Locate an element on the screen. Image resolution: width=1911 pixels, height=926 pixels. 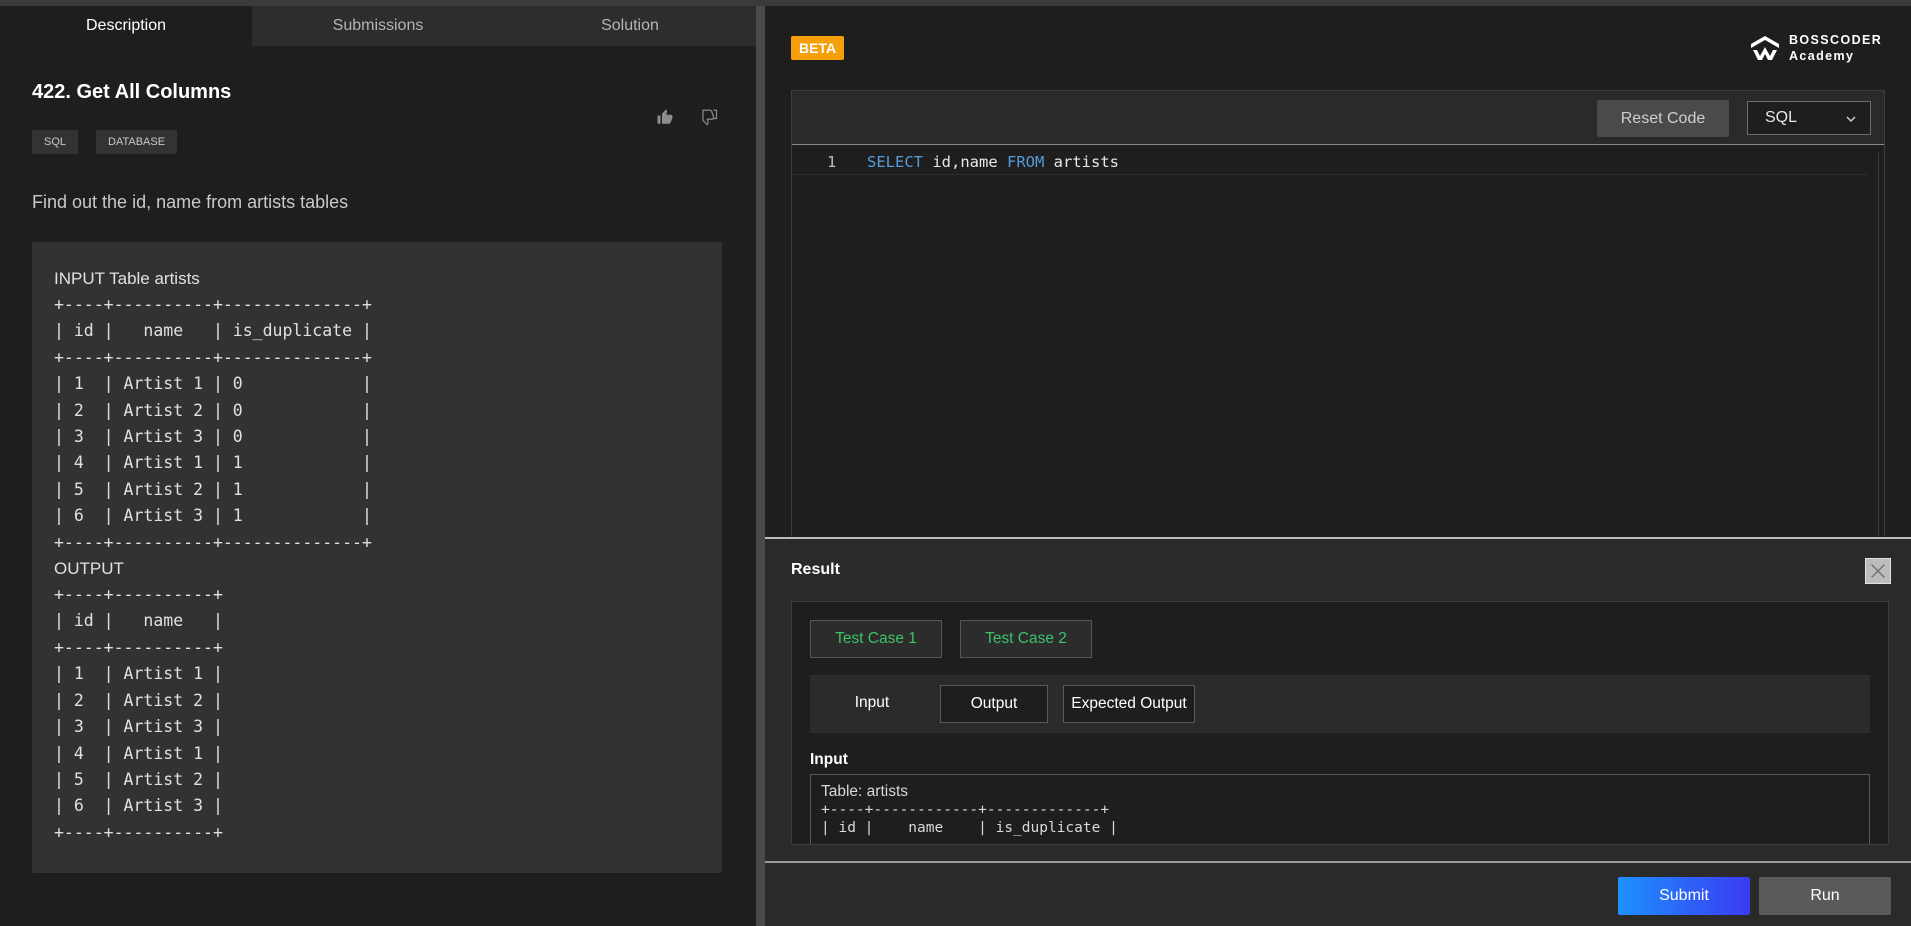
code-line: 1 SELECT id,name FROM artists is located at coordinates (1330, 164).